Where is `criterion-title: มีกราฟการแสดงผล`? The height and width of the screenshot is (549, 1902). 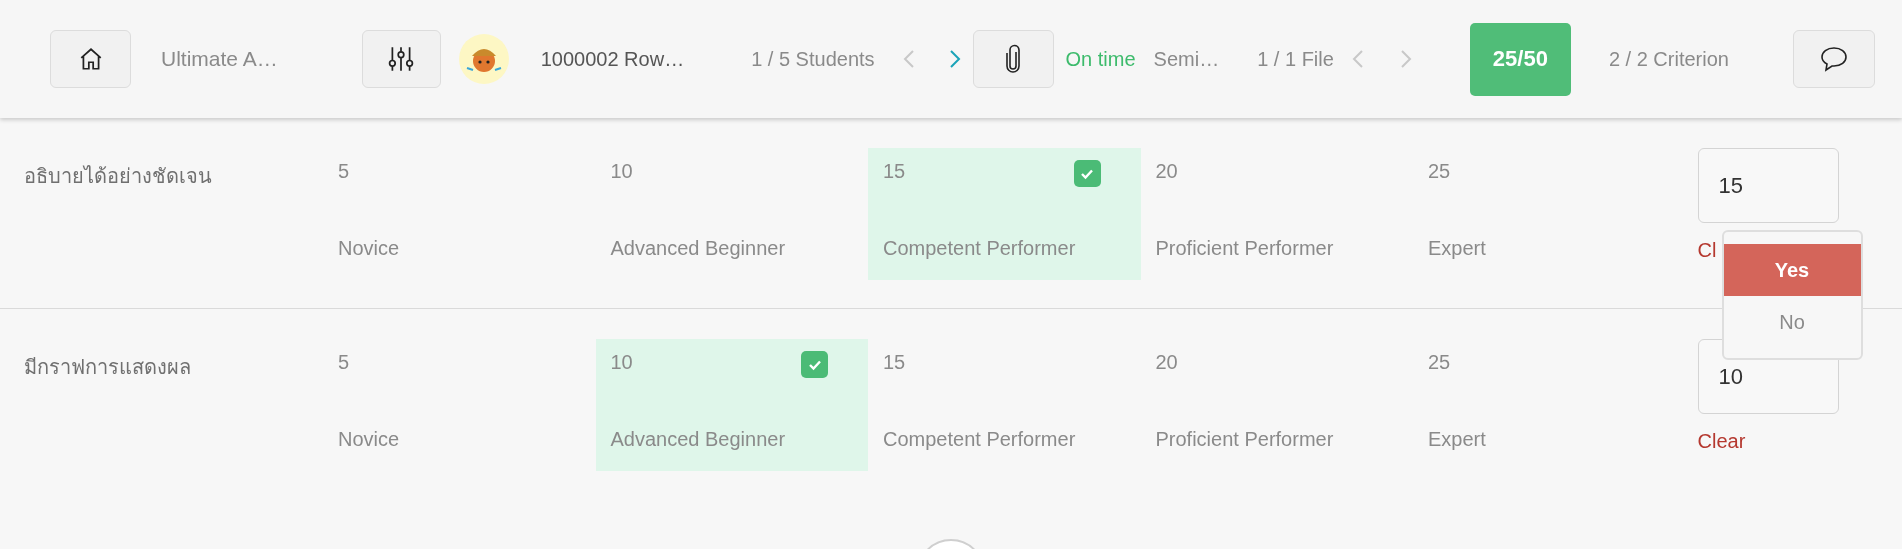
criterion-title: มีกราฟการแสดงผล is located at coordinates (107, 367).